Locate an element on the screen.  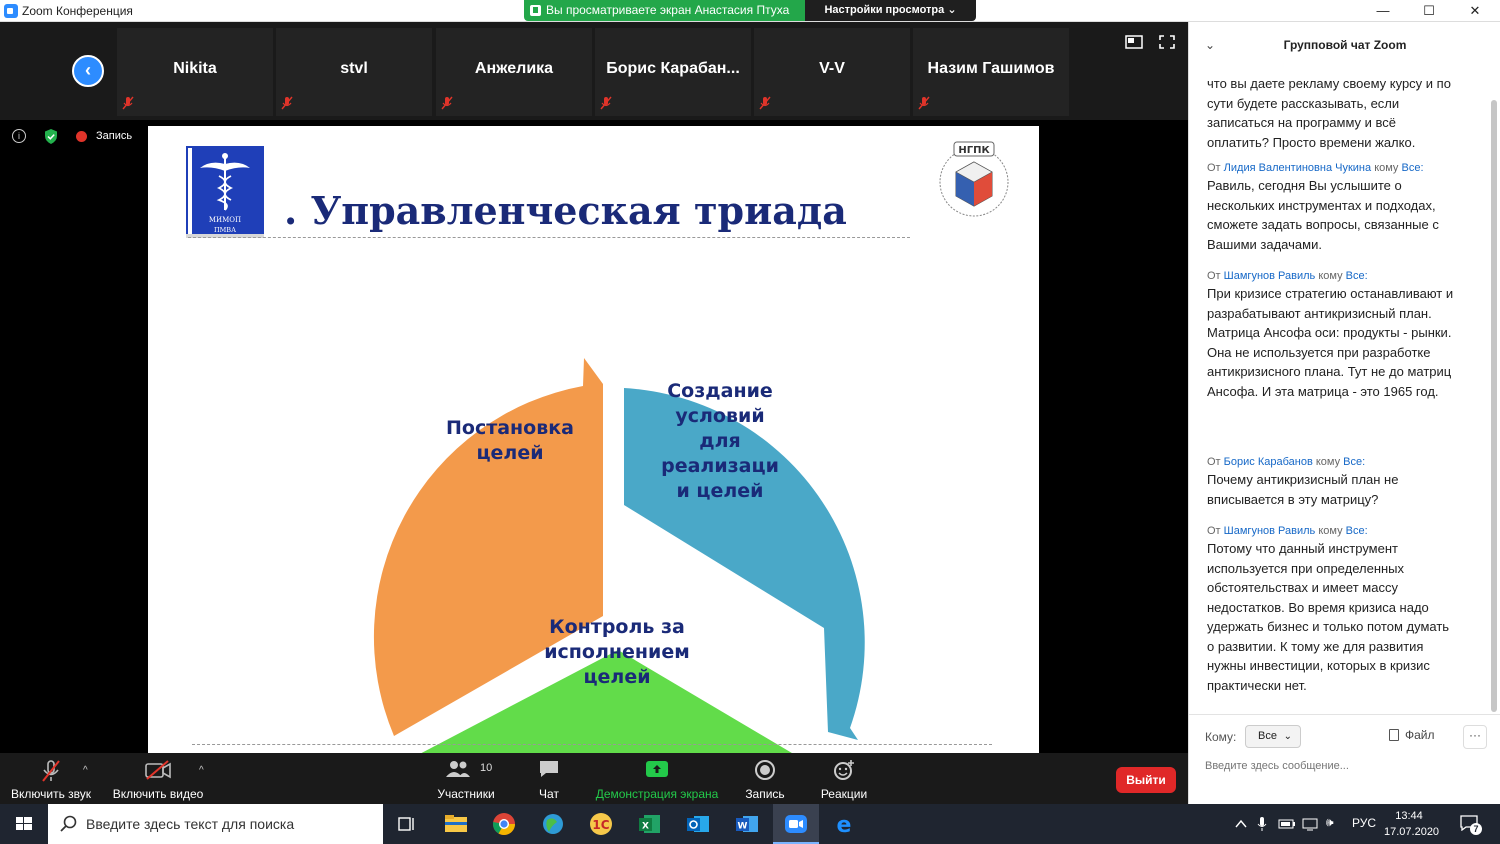
chrome-icon is located at coordinates (504, 824).